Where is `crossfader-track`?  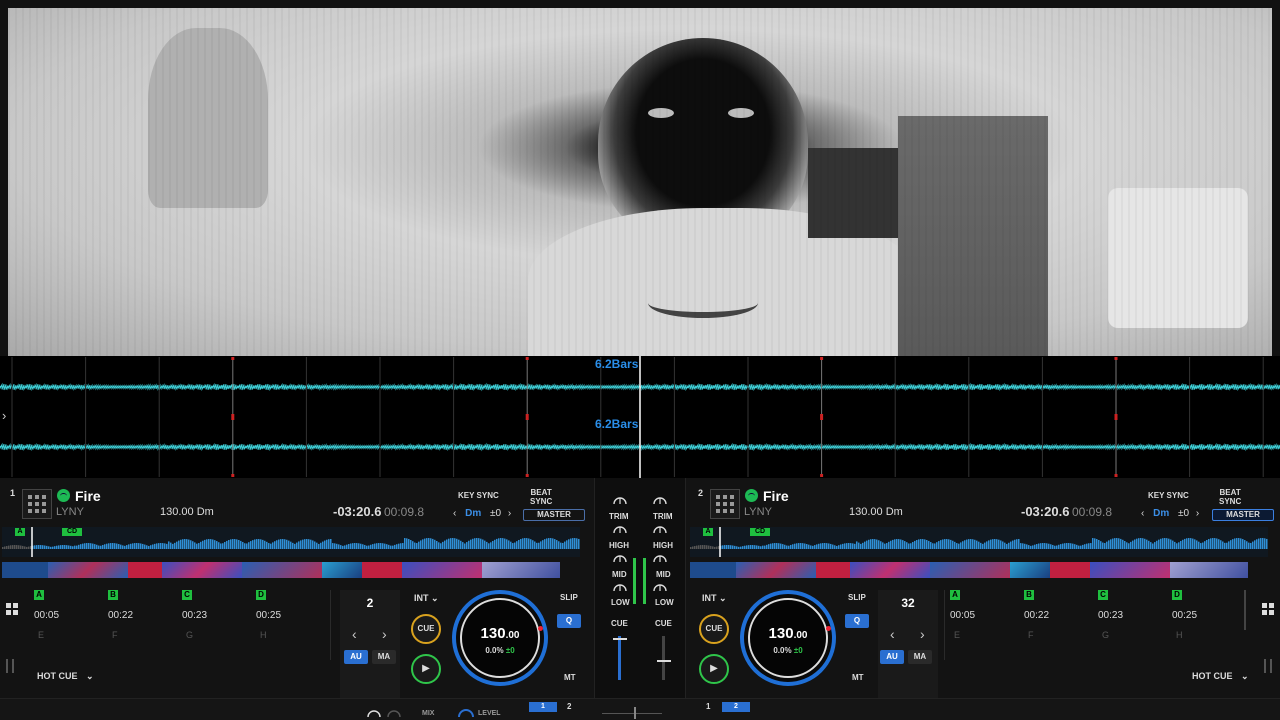
crossfader-track is located at coordinates (632, 713).